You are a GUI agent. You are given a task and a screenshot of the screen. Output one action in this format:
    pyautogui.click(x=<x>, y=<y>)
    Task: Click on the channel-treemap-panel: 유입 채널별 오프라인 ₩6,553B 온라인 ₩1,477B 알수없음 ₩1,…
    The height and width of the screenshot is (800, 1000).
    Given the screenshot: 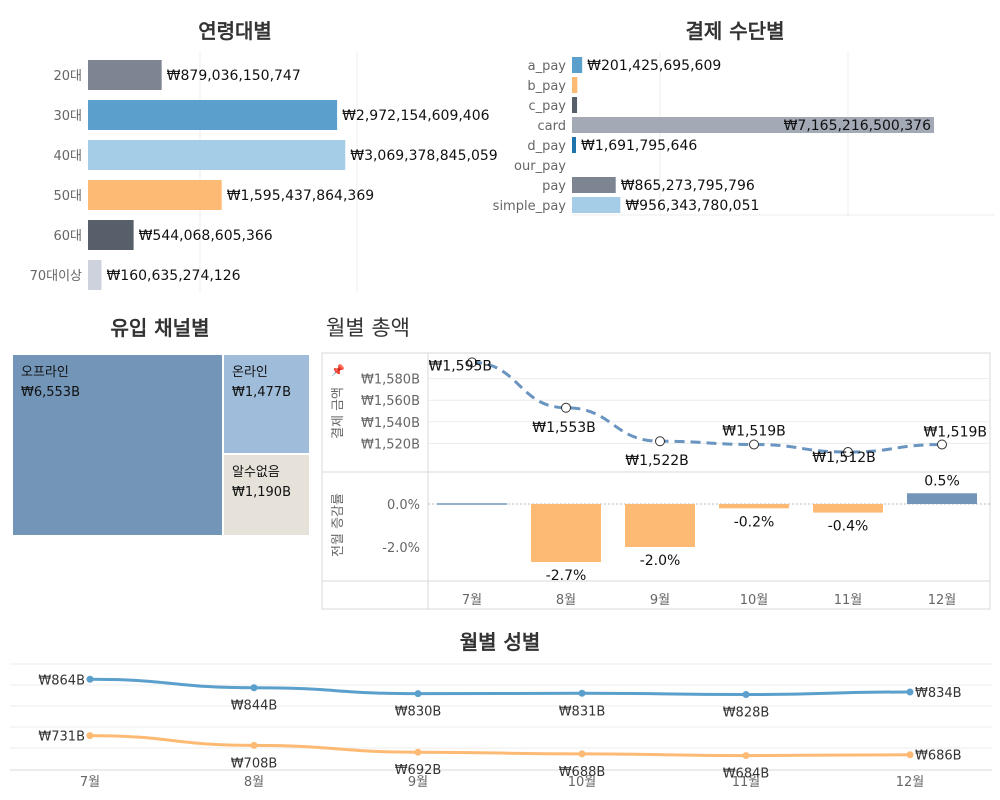 What is the action you would take?
    pyautogui.click(x=160, y=425)
    